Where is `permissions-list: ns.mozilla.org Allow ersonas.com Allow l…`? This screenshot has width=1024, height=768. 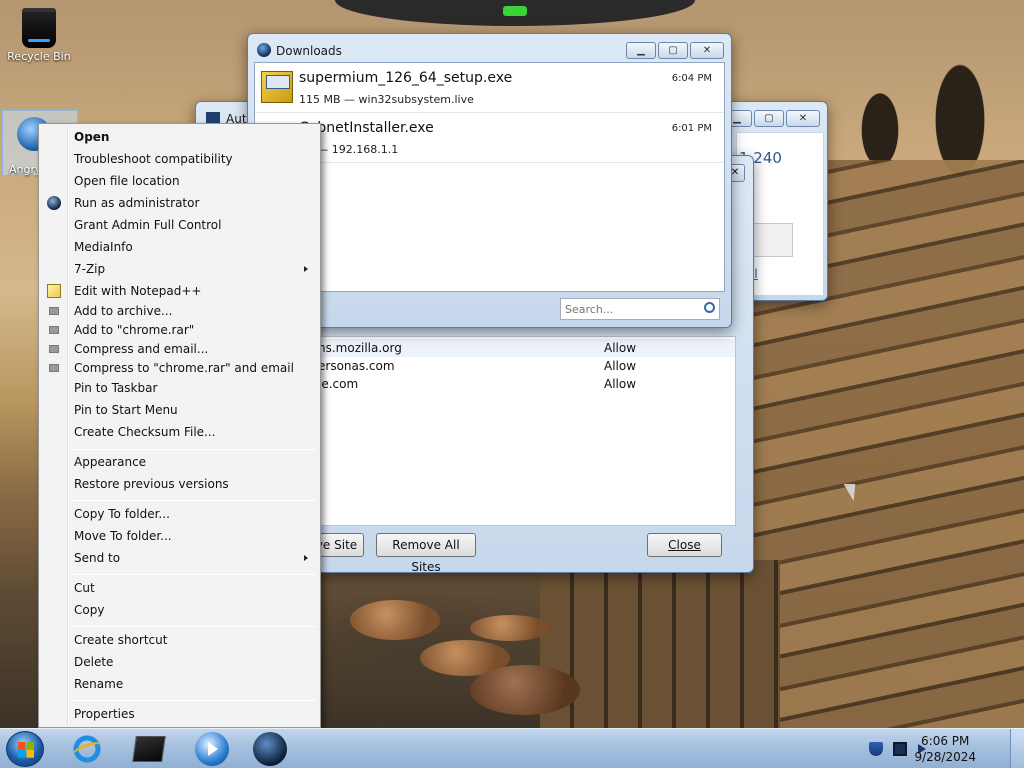
permissions-list: ns.mozilla.org Allow ersonas.com Allow l… is located at coordinates (494, 431).